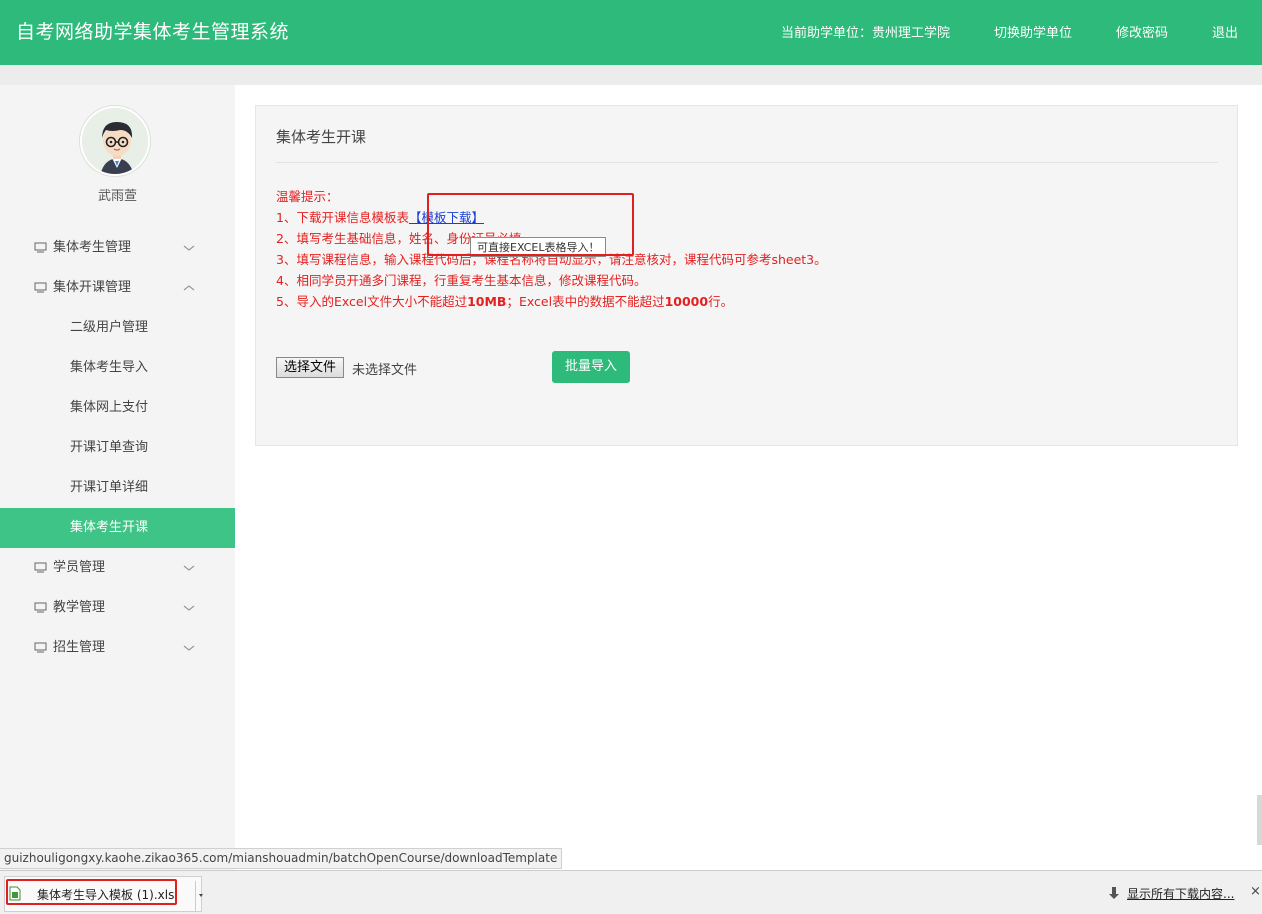 The width and height of the screenshot is (1262, 914). I want to click on divider, so click(747, 162).